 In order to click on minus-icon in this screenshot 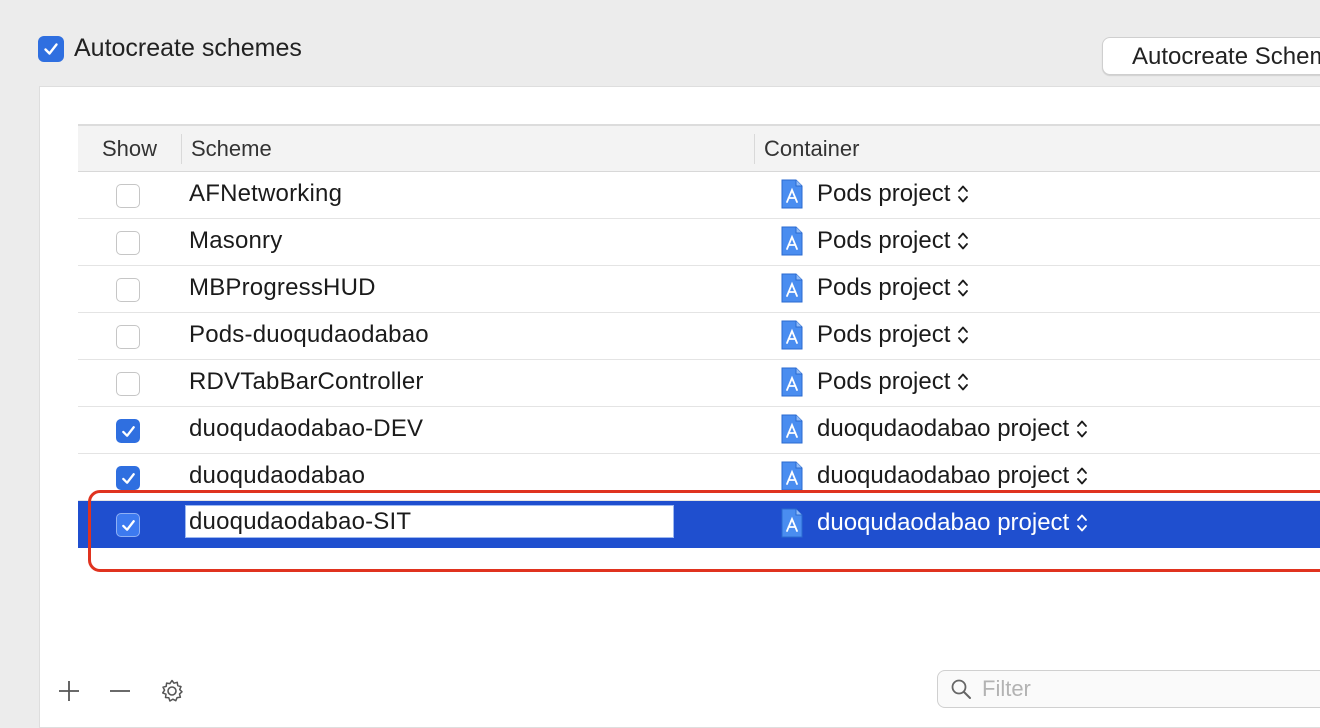, I will do `click(120, 691)`.